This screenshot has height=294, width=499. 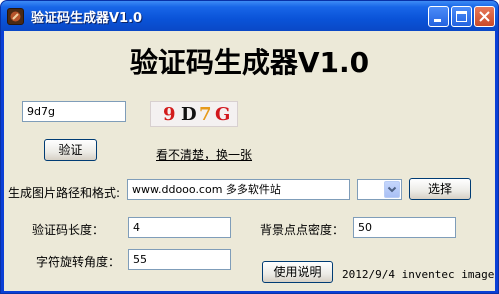 I want to click on refresh-captcha-link: 看不清楚，换一张, so click(x=204, y=154).